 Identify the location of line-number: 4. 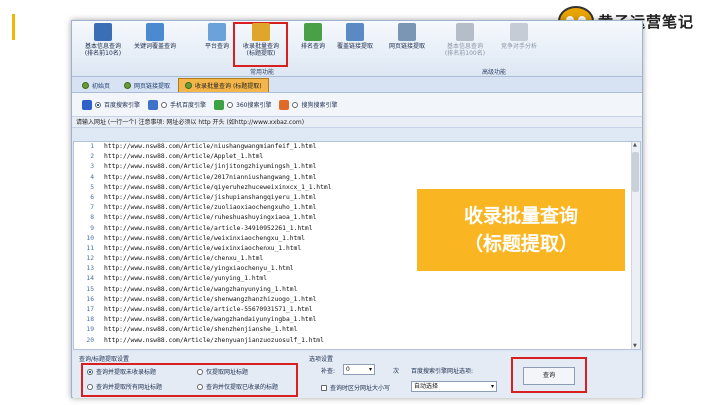
(92, 177).